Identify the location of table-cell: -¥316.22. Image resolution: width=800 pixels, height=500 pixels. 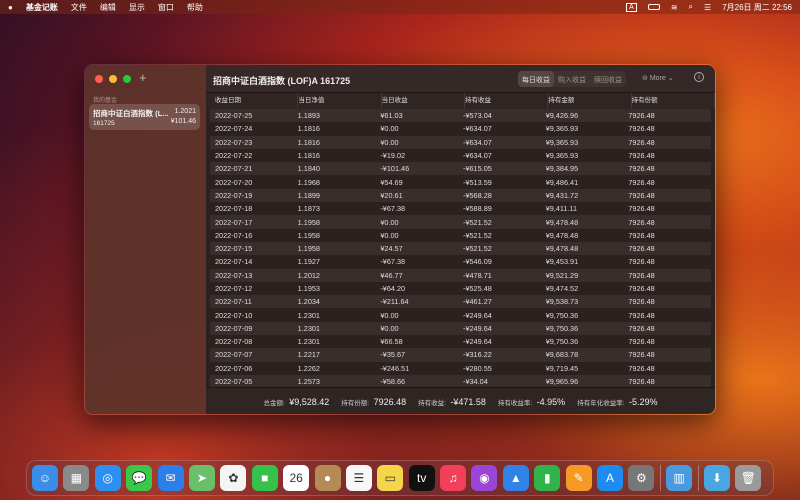
(477, 355).